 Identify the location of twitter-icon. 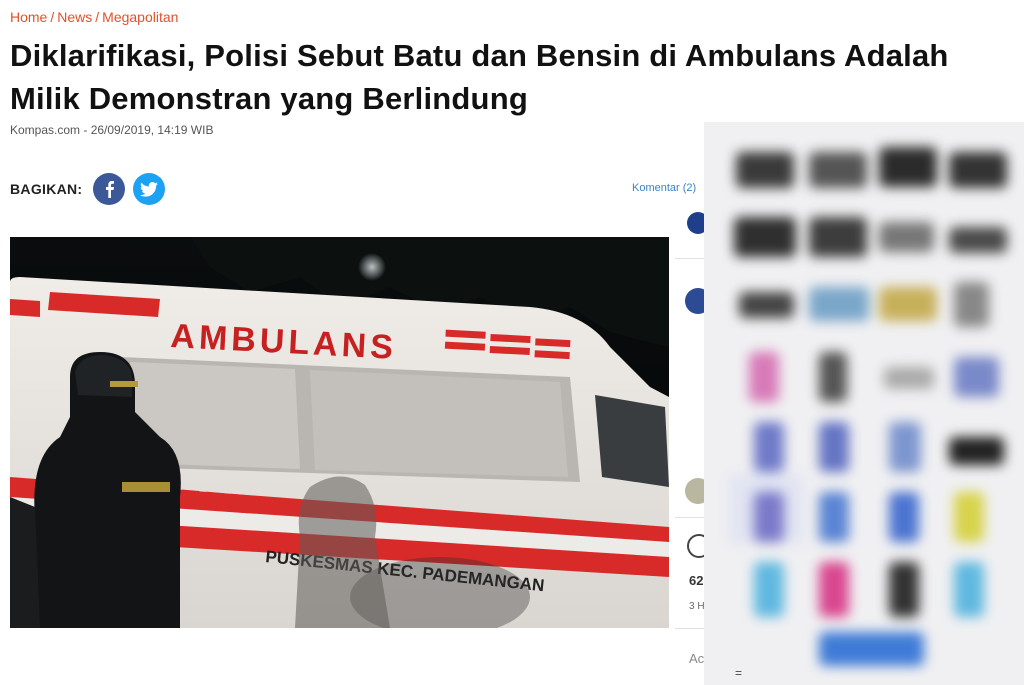
(149, 189).